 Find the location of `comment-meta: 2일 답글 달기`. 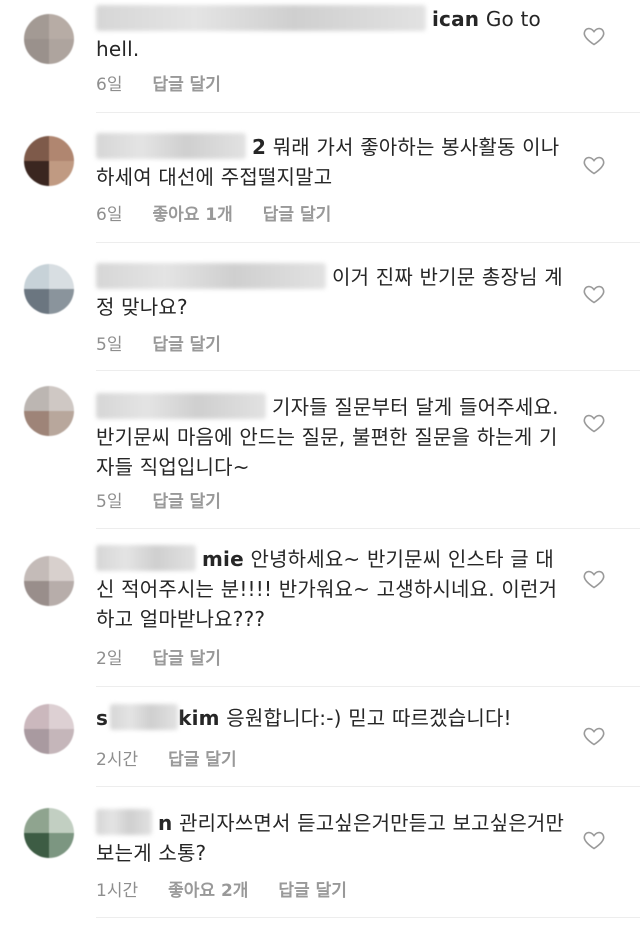

comment-meta: 2일 답글 달기 is located at coordinates (158, 656).